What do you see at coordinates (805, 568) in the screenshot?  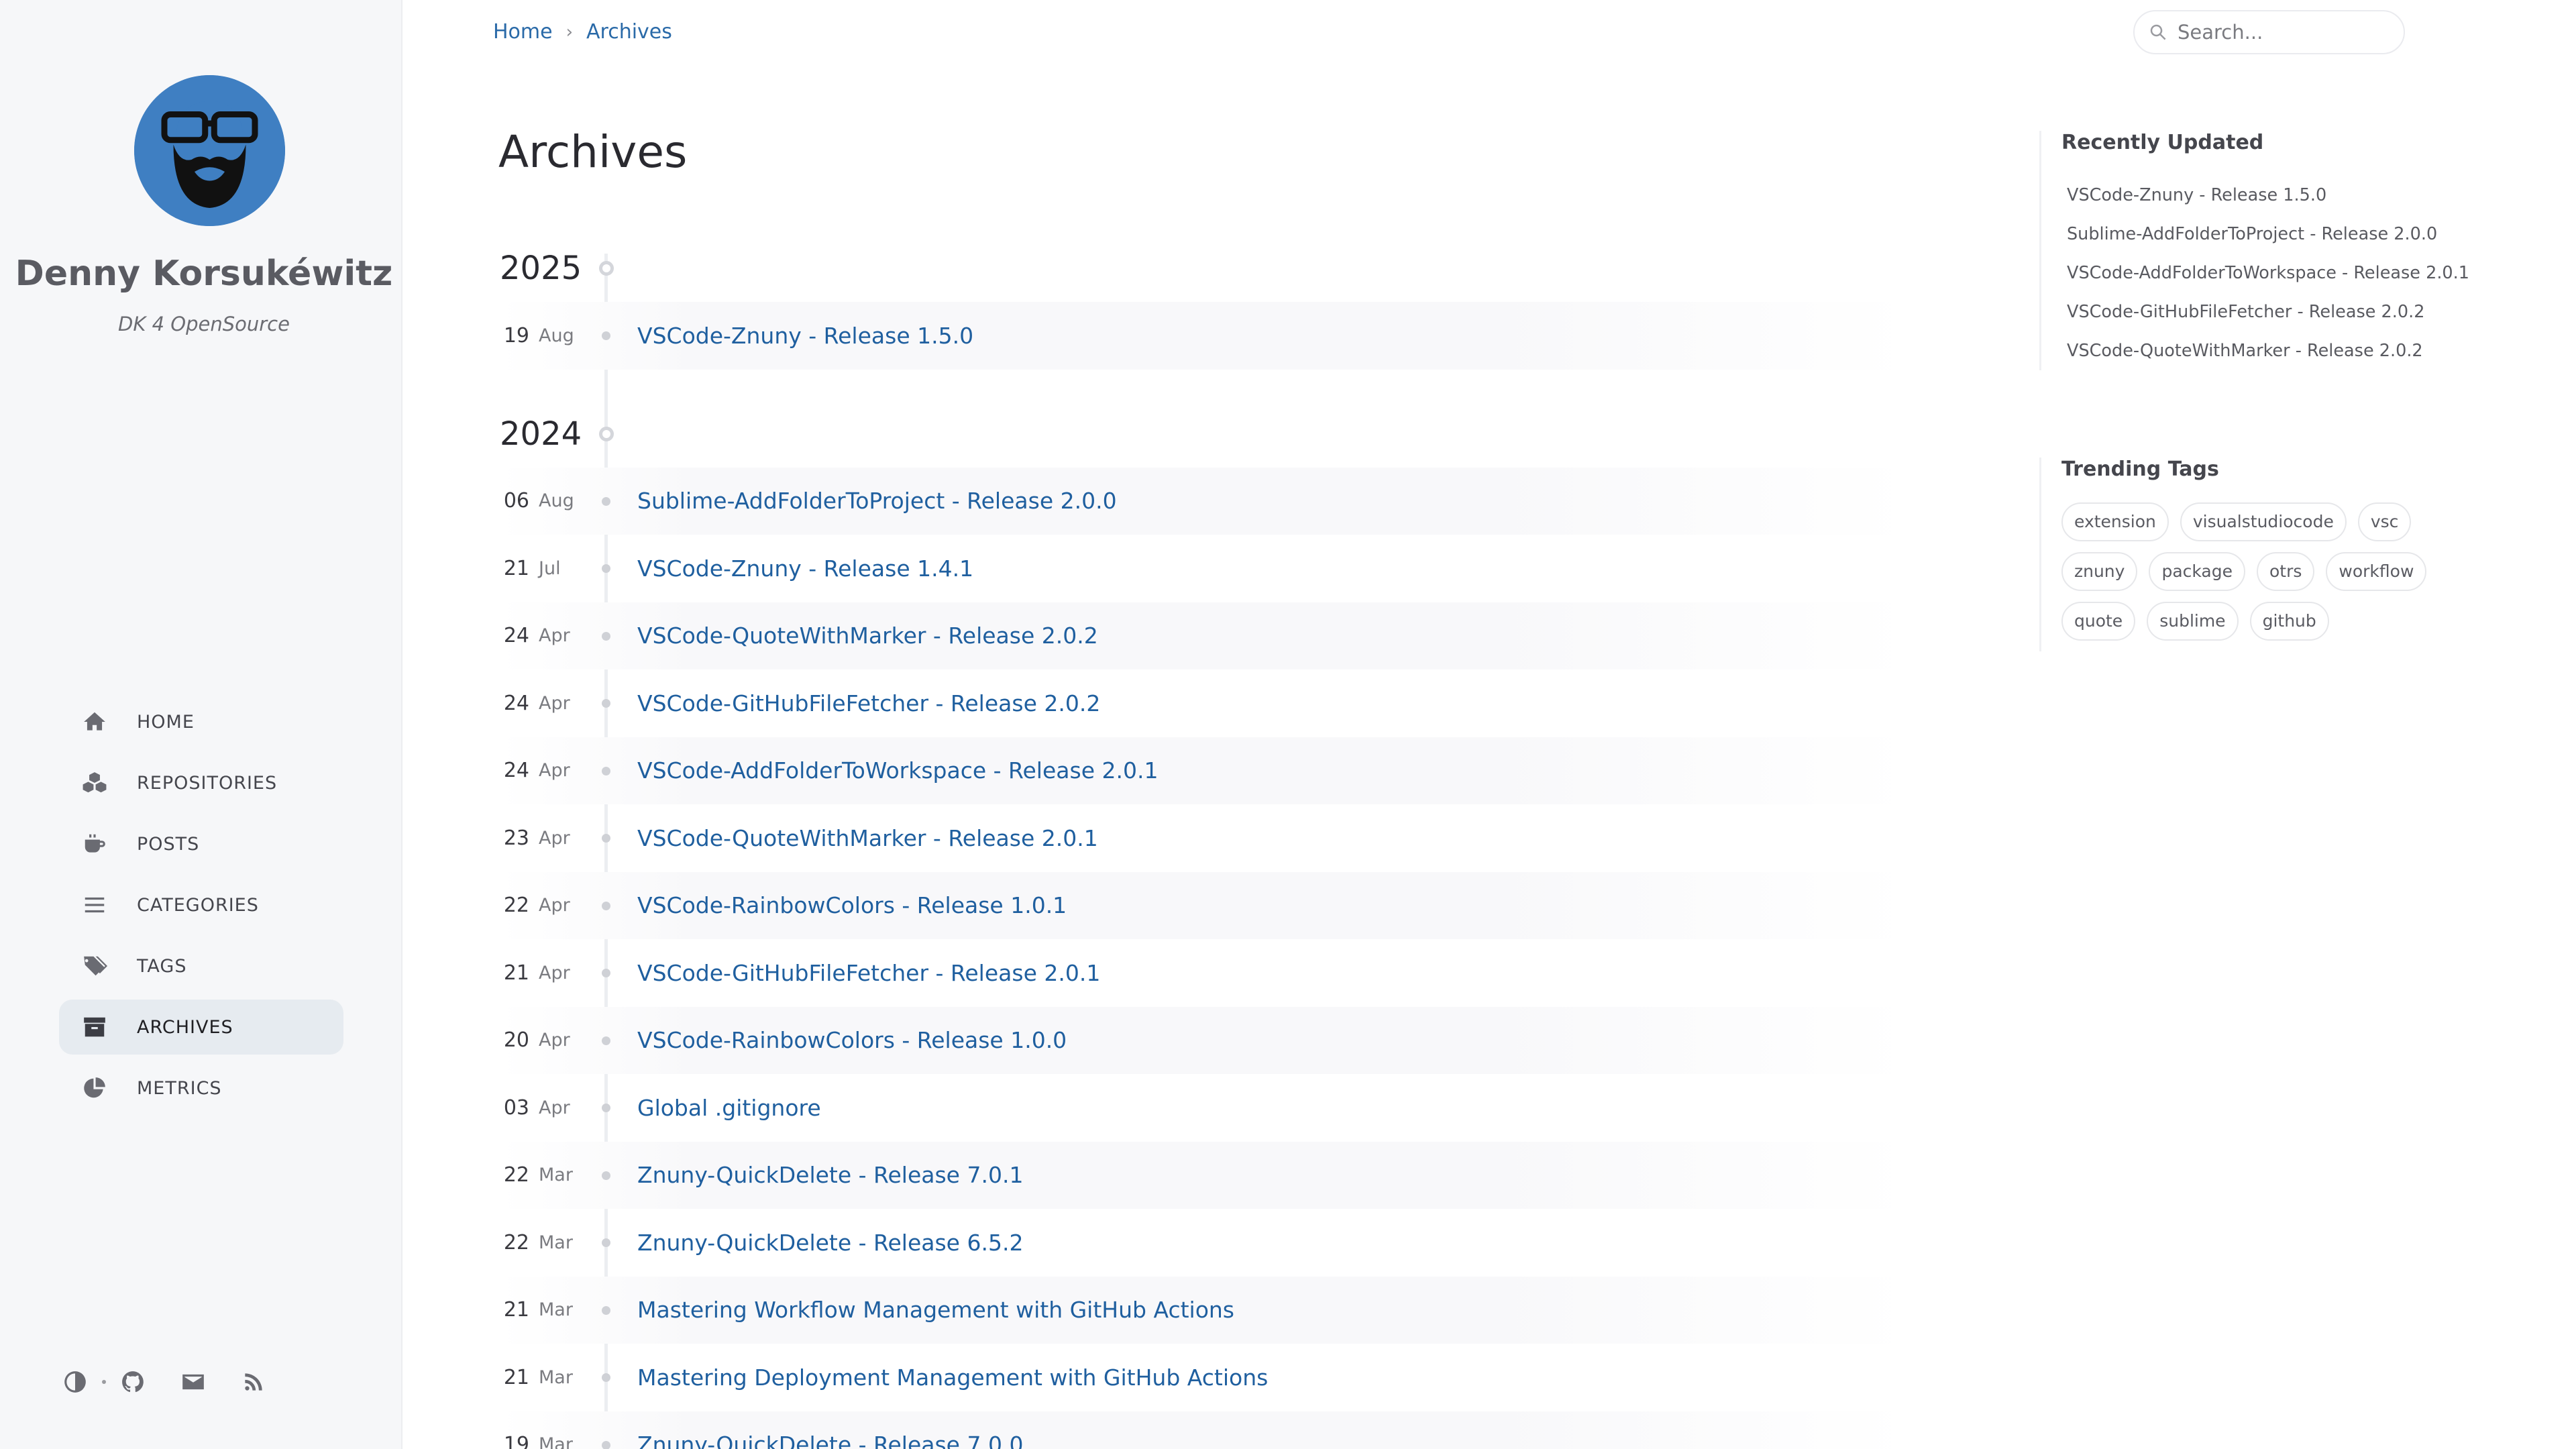 I see `post-link: VSCode-Znuny - Release 1.4.1` at bounding box center [805, 568].